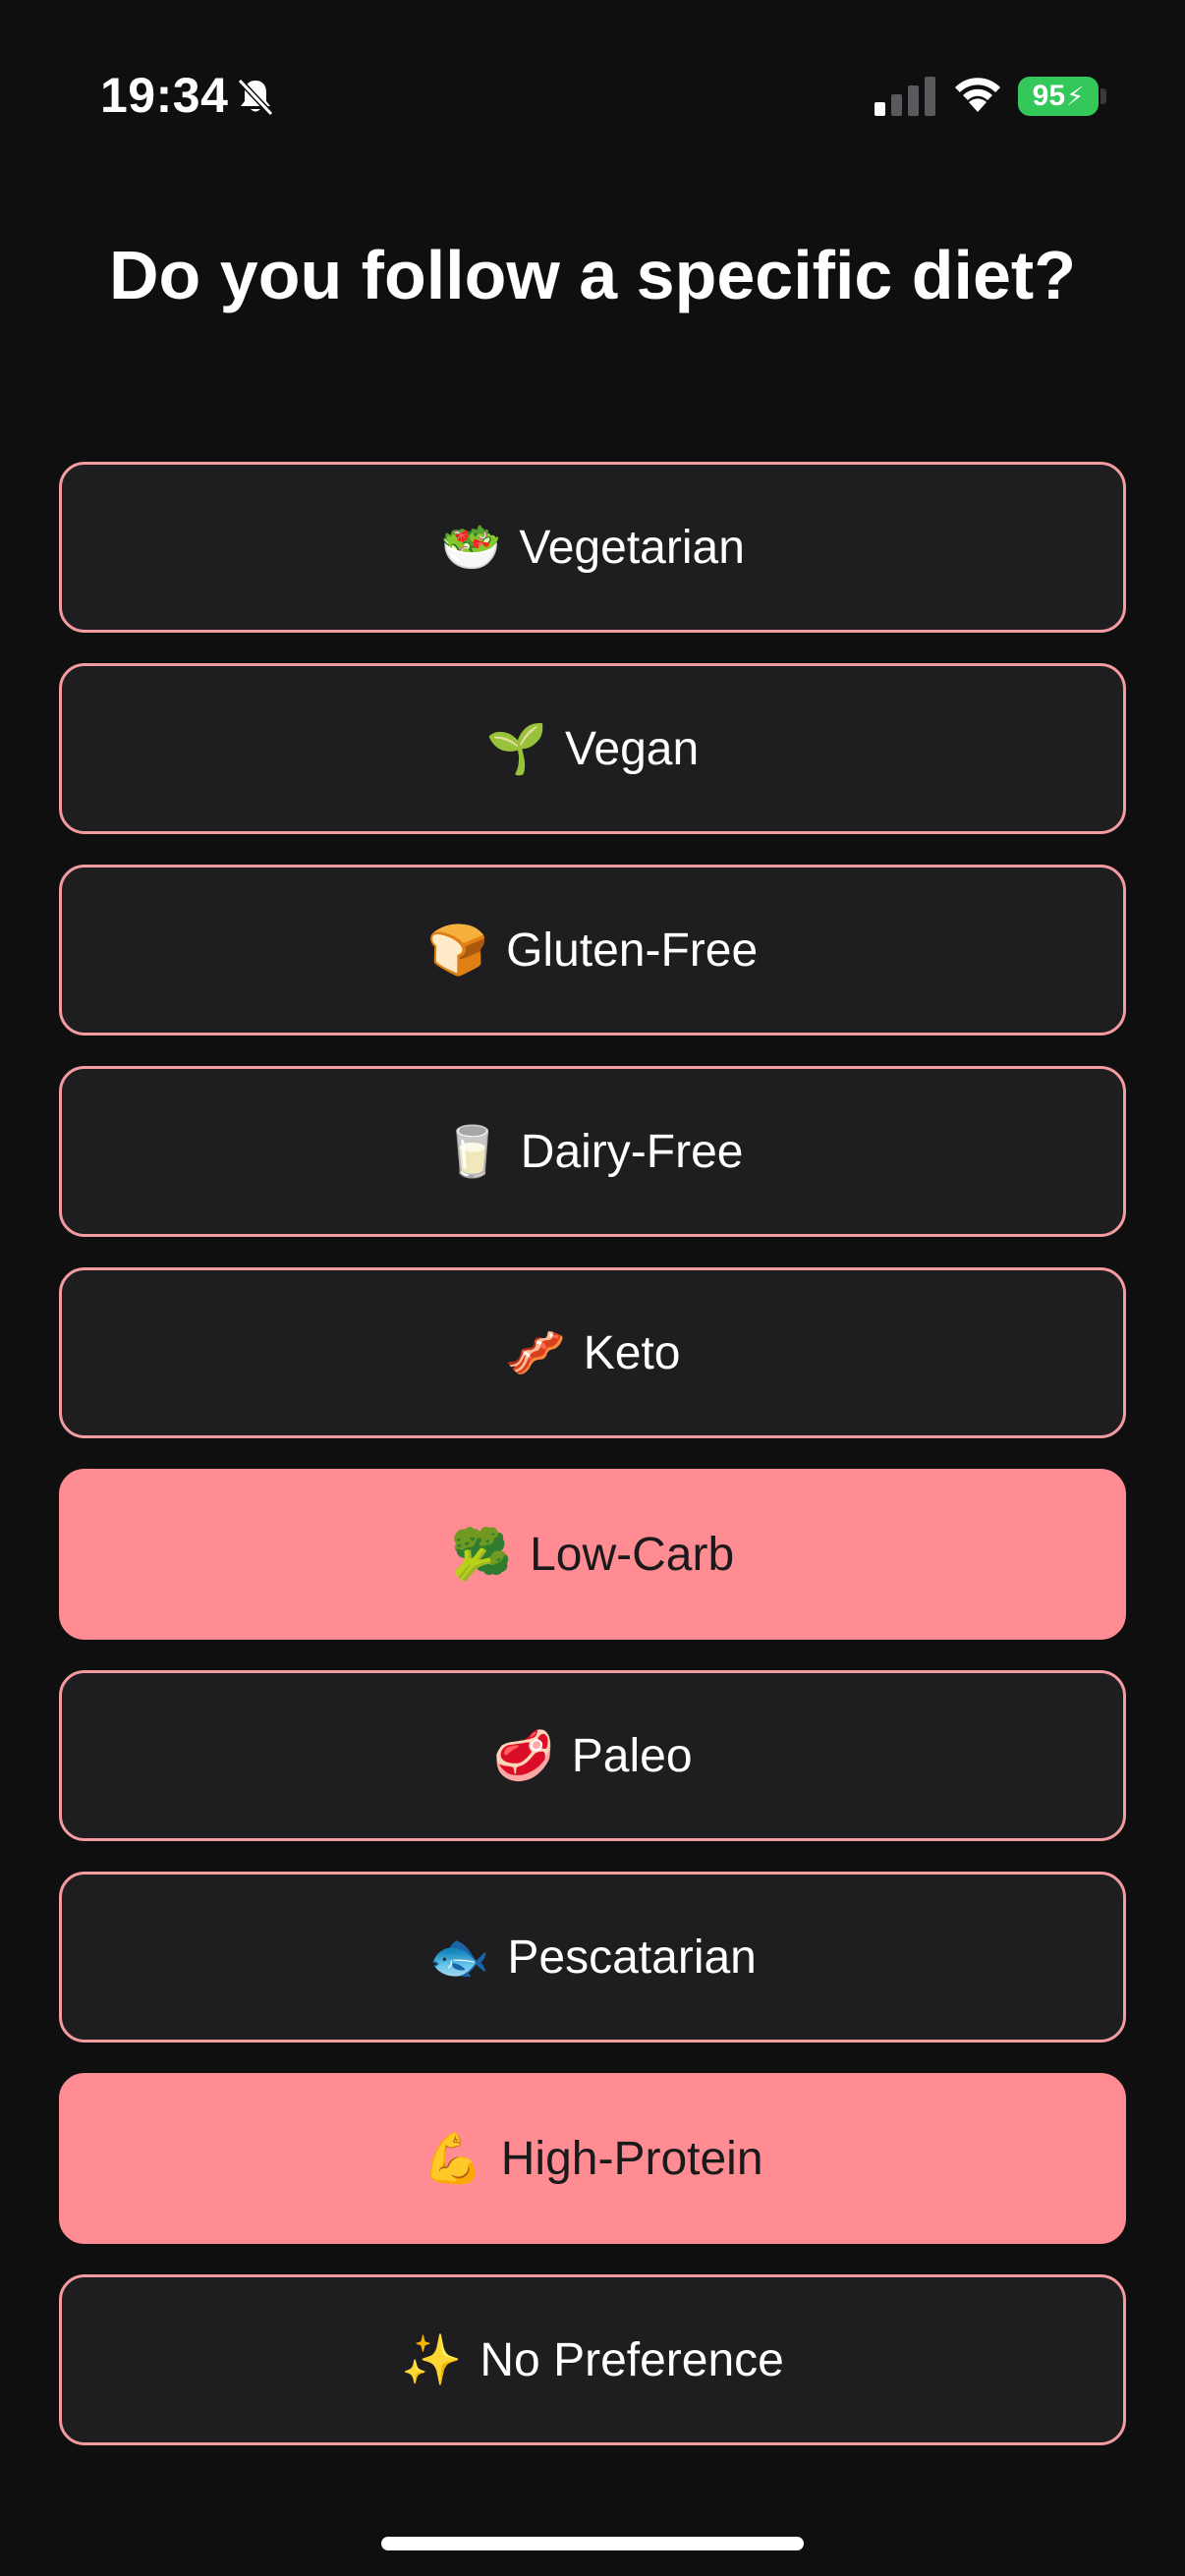 The image size is (1185, 2576). I want to click on diet-option-no-preference: ✨ No Preference, so click(592, 2359).